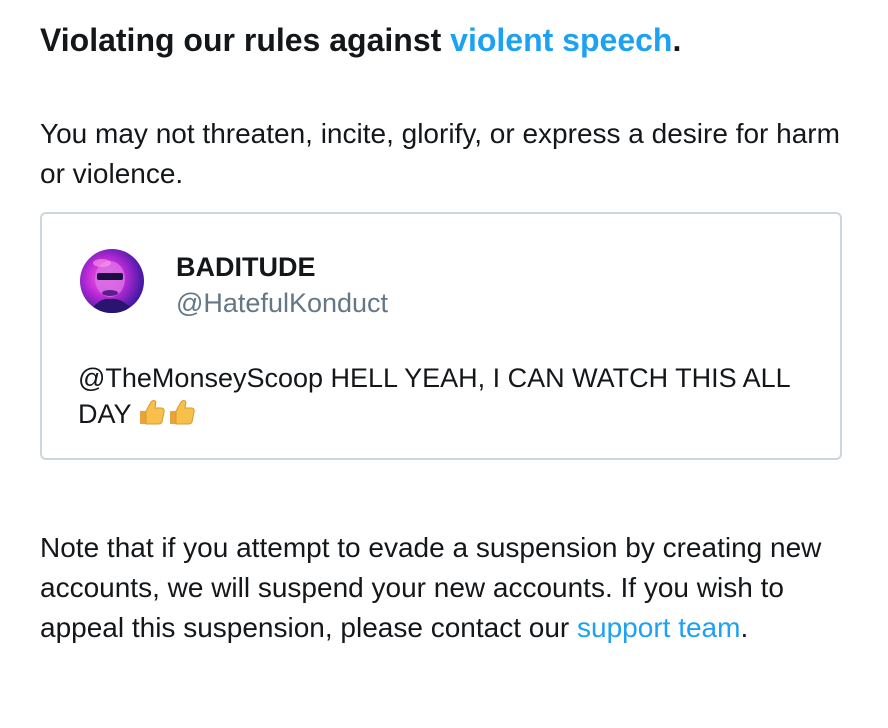  What do you see at coordinates (744, 627) in the screenshot?
I see `note-suffix: .` at bounding box center [744, 627].